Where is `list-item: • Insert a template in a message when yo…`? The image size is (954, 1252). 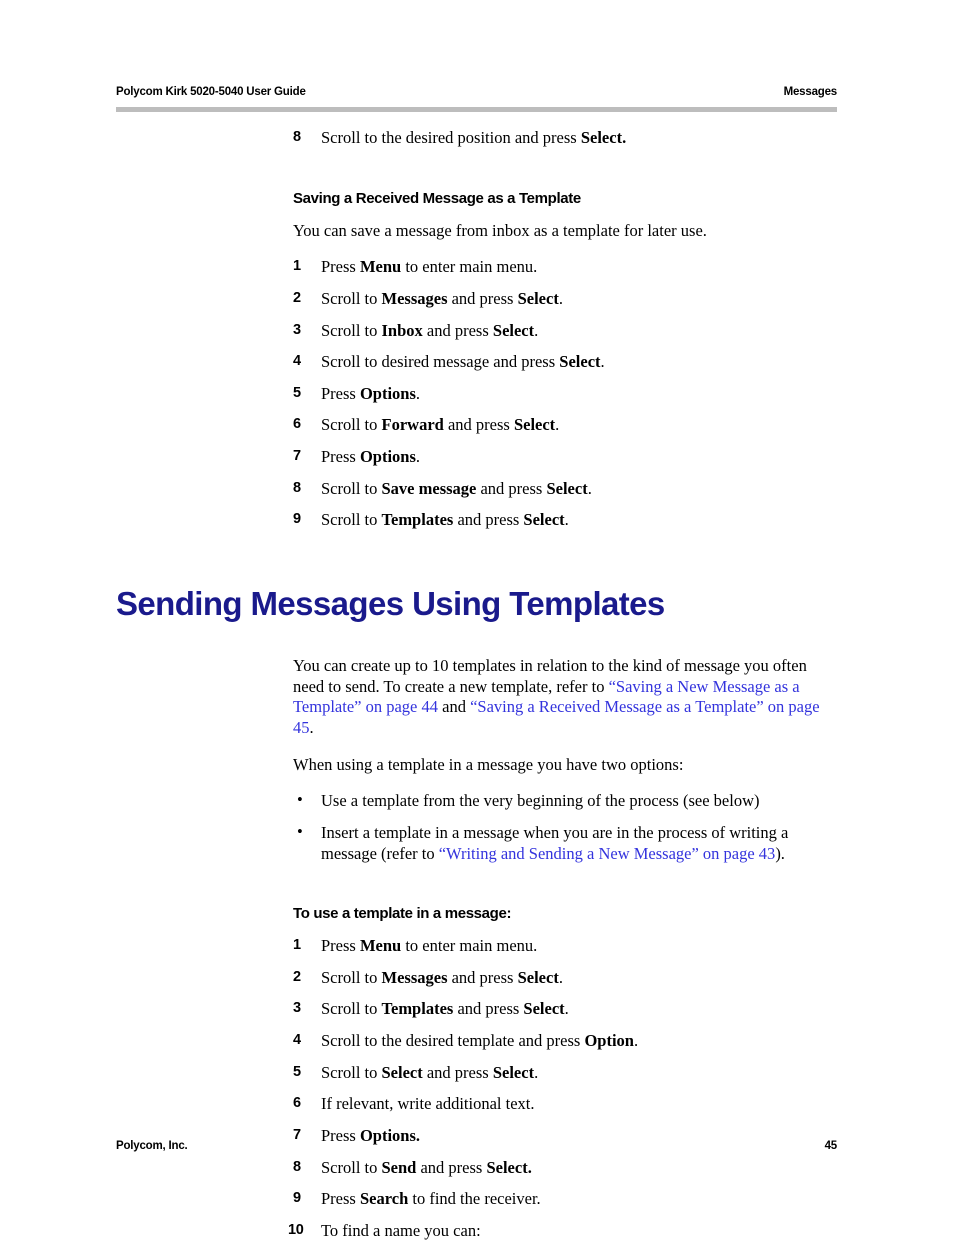 list-item: • Insert a template in a message when yo… is located at coordinates (565, 842).